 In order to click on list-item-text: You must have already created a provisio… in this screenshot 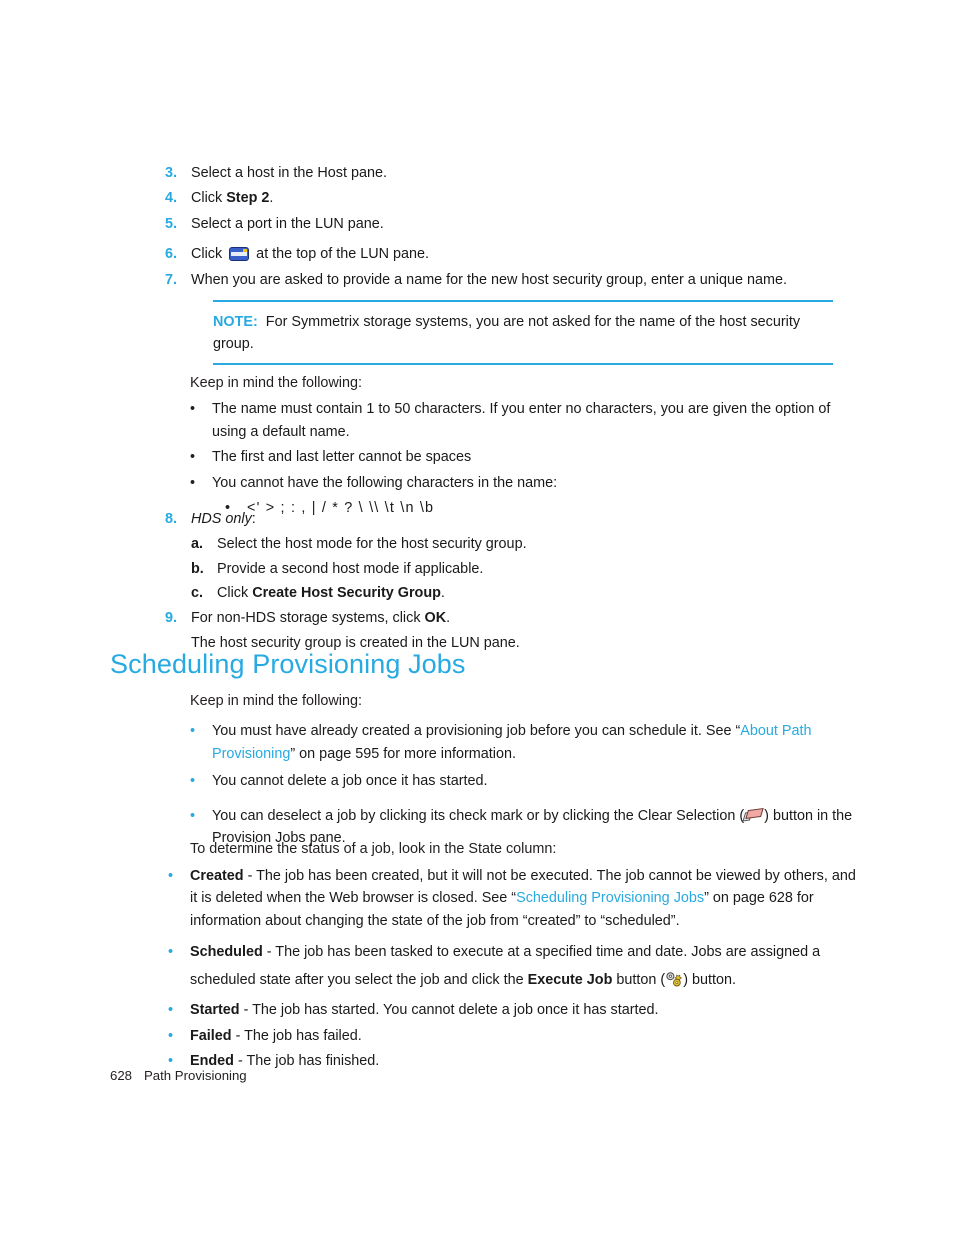, I will do `click(533, 742)`.